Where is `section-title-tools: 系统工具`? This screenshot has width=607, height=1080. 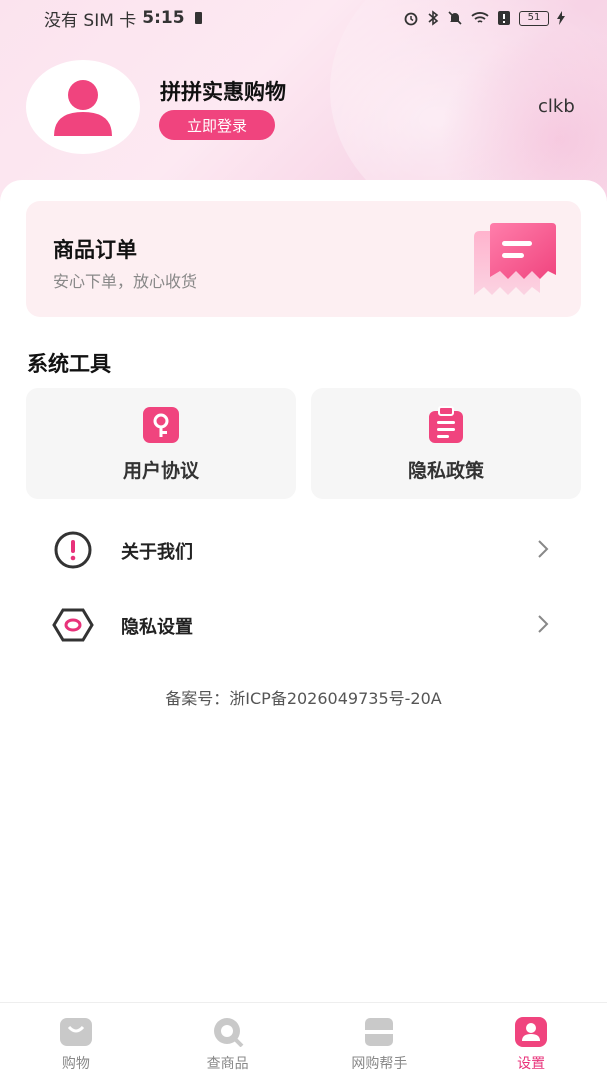
section-title-tools: 系统工具 is located at coordinates (69, 364).